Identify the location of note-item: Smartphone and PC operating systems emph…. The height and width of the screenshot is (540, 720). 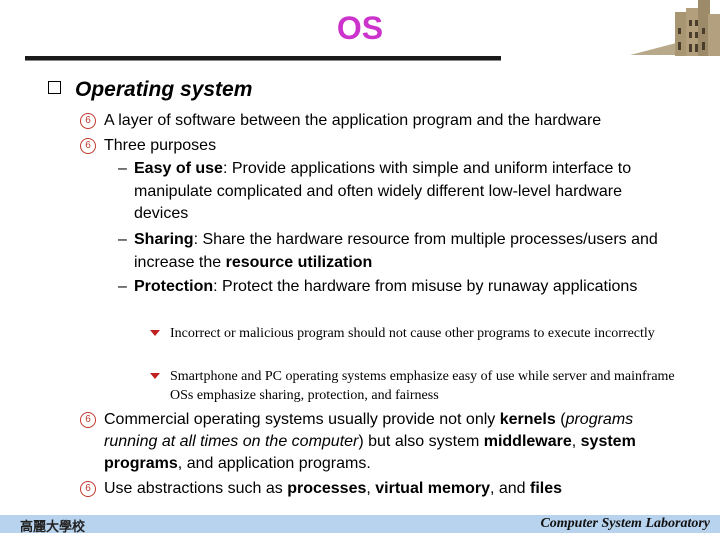
(415, 386).